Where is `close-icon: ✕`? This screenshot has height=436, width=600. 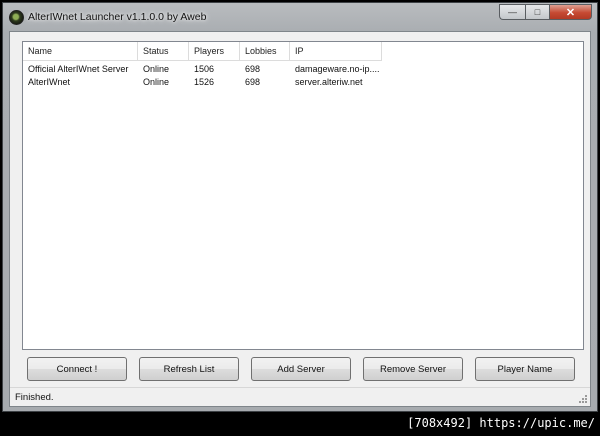 close-icon: ✕ is located at coordinates (570, 12).